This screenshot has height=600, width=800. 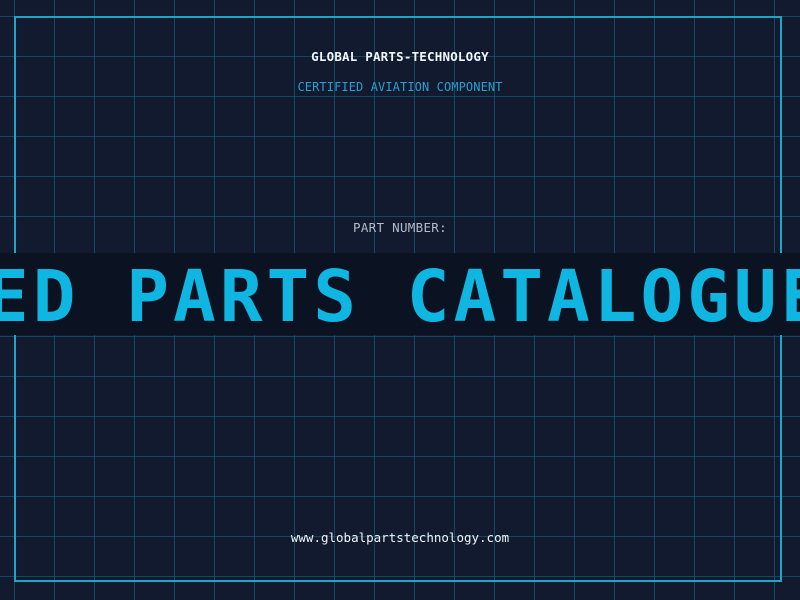 I want to click on website-url: www.globalpartstechnology.com, so click(x=400, y=537).